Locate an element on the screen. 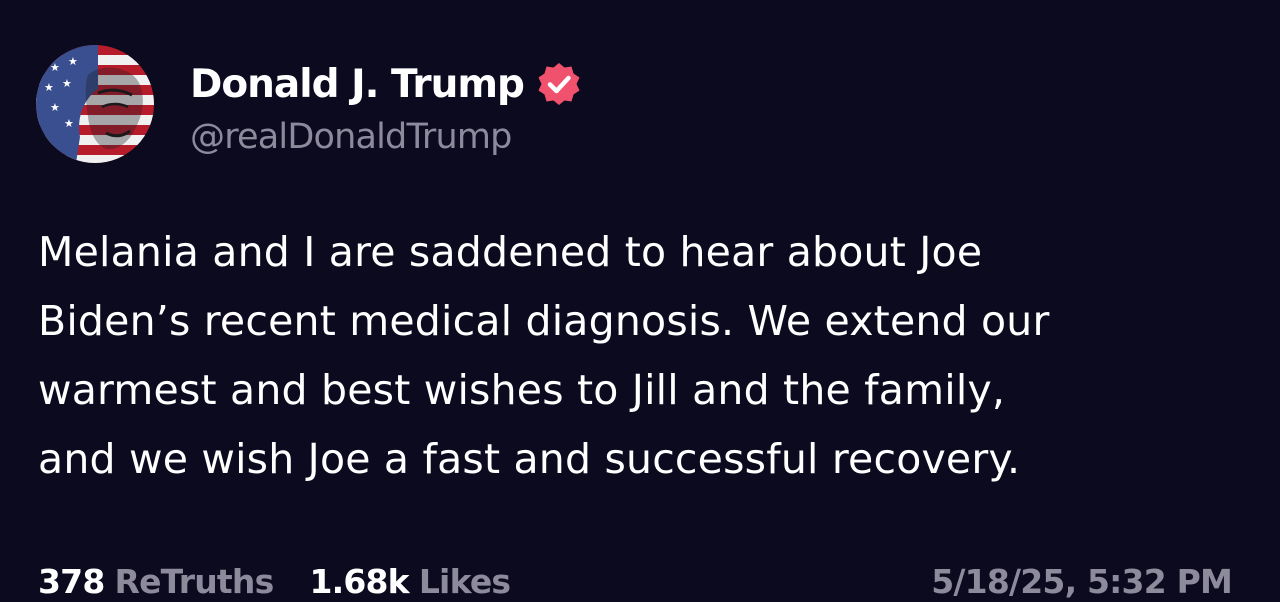 This screenshot has height=602, width=1280. likes-label: Likes is located at coordinates (464, 581).